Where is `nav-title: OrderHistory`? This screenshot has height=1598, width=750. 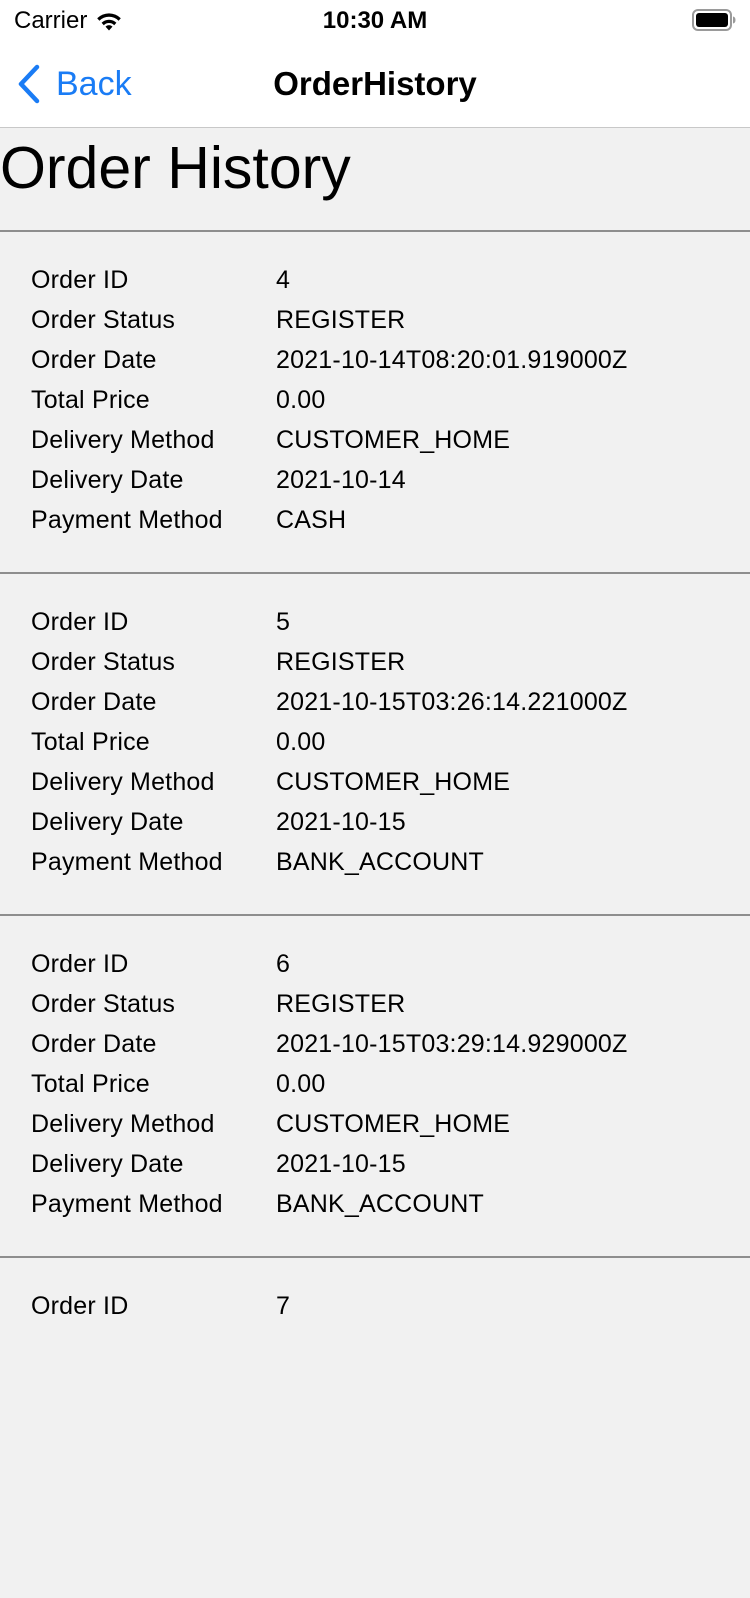
nav-title: OrderHistory is located at coordinates (375, 83).